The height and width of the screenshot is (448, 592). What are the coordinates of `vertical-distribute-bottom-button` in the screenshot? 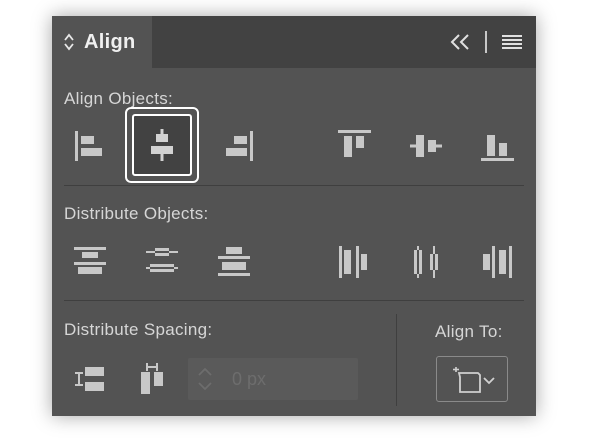 It's located at (234, 262).